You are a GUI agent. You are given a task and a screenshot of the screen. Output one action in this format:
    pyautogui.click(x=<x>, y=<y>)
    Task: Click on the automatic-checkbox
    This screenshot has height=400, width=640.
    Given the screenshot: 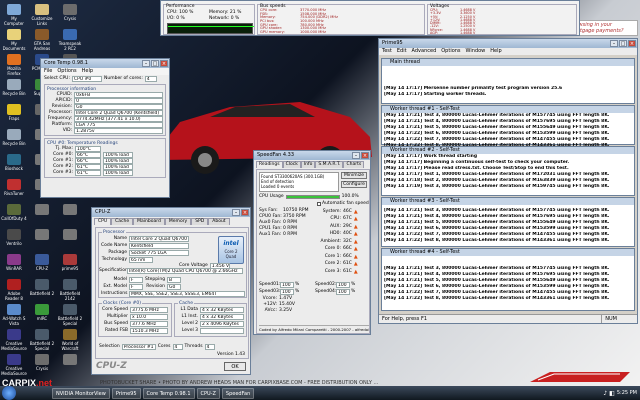 What is the action you would take?
    pyautogui.click(x=319, y=204)
    